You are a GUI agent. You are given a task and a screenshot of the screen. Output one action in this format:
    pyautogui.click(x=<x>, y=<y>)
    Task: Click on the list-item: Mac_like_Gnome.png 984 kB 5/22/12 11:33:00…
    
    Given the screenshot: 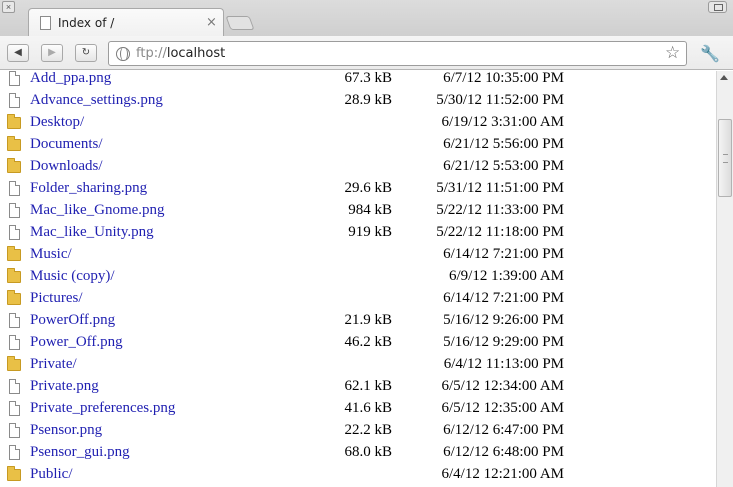 What is the action you would take?
    pyautogui.click(x=358, y=212)
    